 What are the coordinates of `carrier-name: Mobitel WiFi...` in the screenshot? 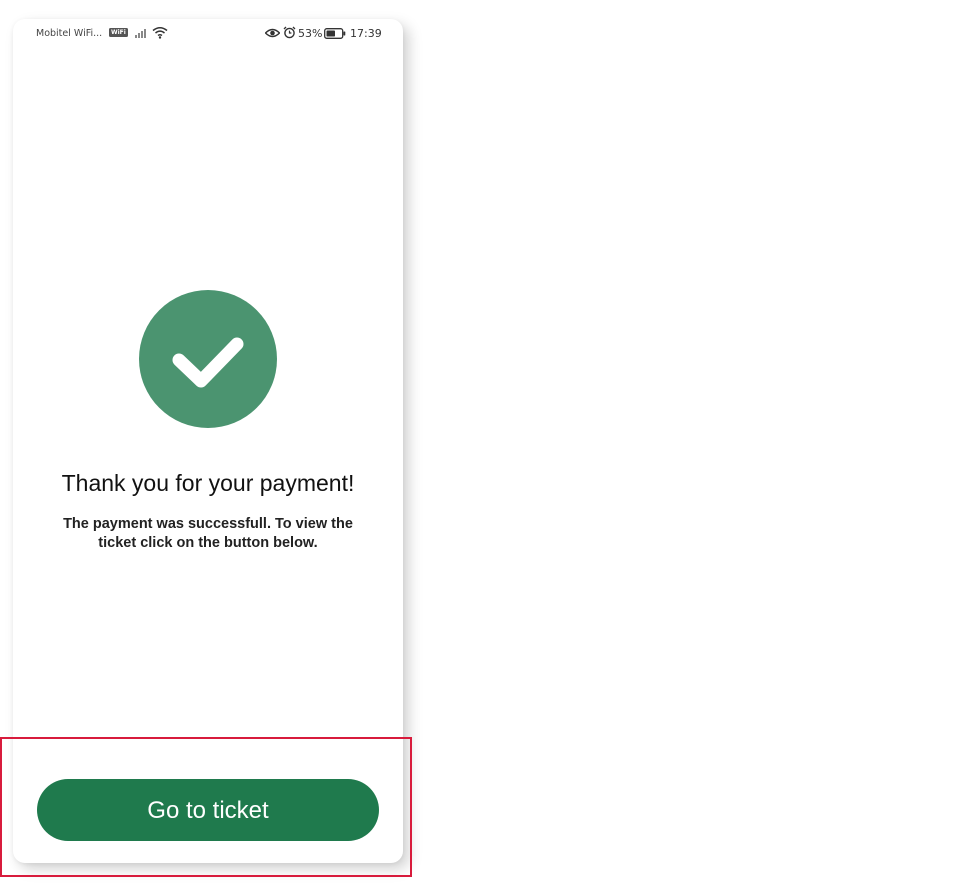 It's located at (69, 33).